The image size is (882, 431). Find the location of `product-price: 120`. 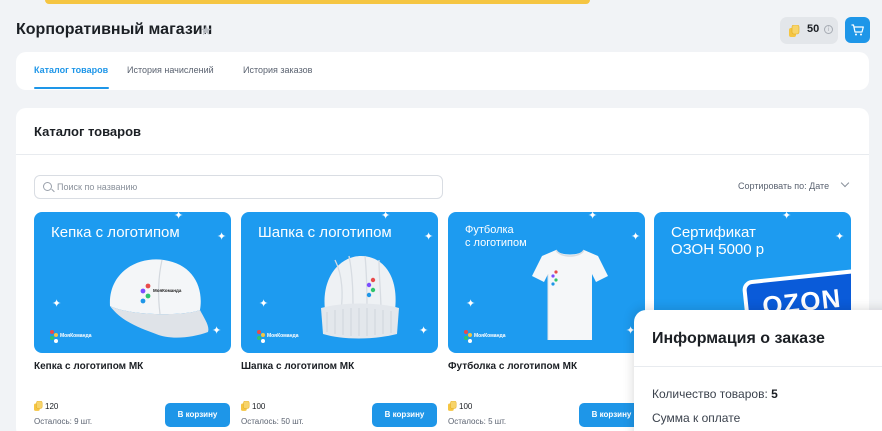

product-price: 120 is located at coordinates (46, 406).